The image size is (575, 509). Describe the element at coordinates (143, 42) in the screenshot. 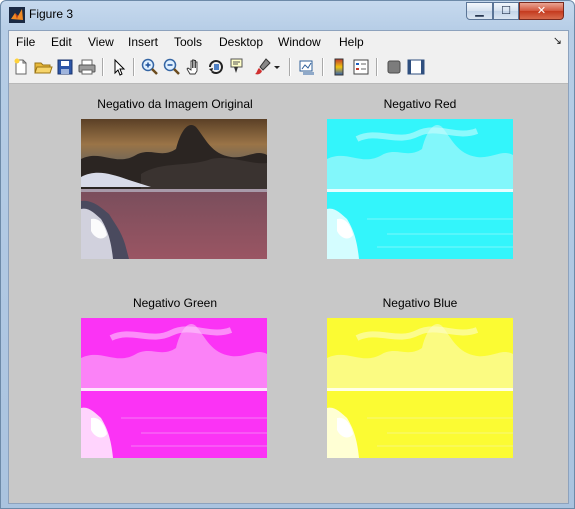

I see `menu-insert: Insert` at that location.